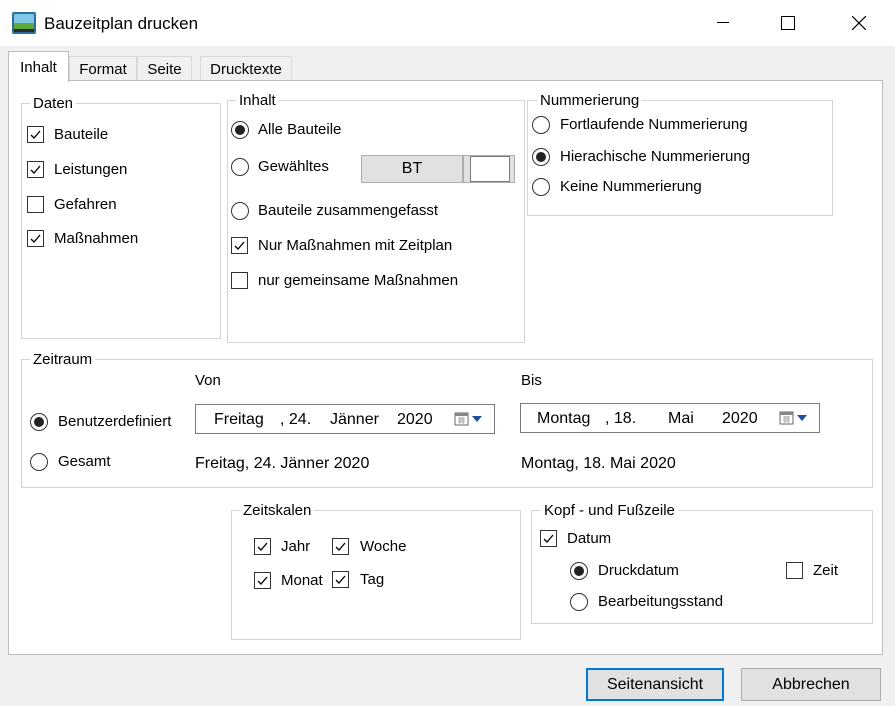 This screenshot has width=895, height=706. I want to click on von-day: , 24., so click(295, 420).